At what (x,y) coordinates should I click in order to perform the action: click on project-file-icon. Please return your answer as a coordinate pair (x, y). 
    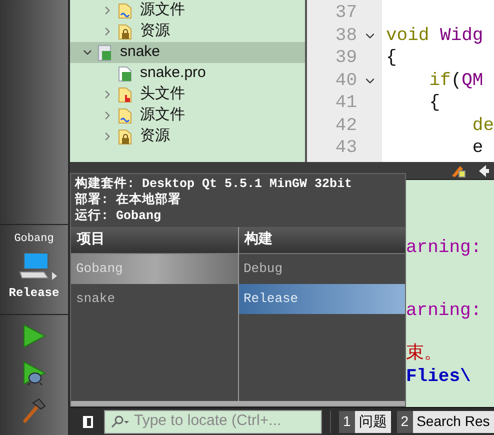
    Looking at the image, I should click on (125, 74).